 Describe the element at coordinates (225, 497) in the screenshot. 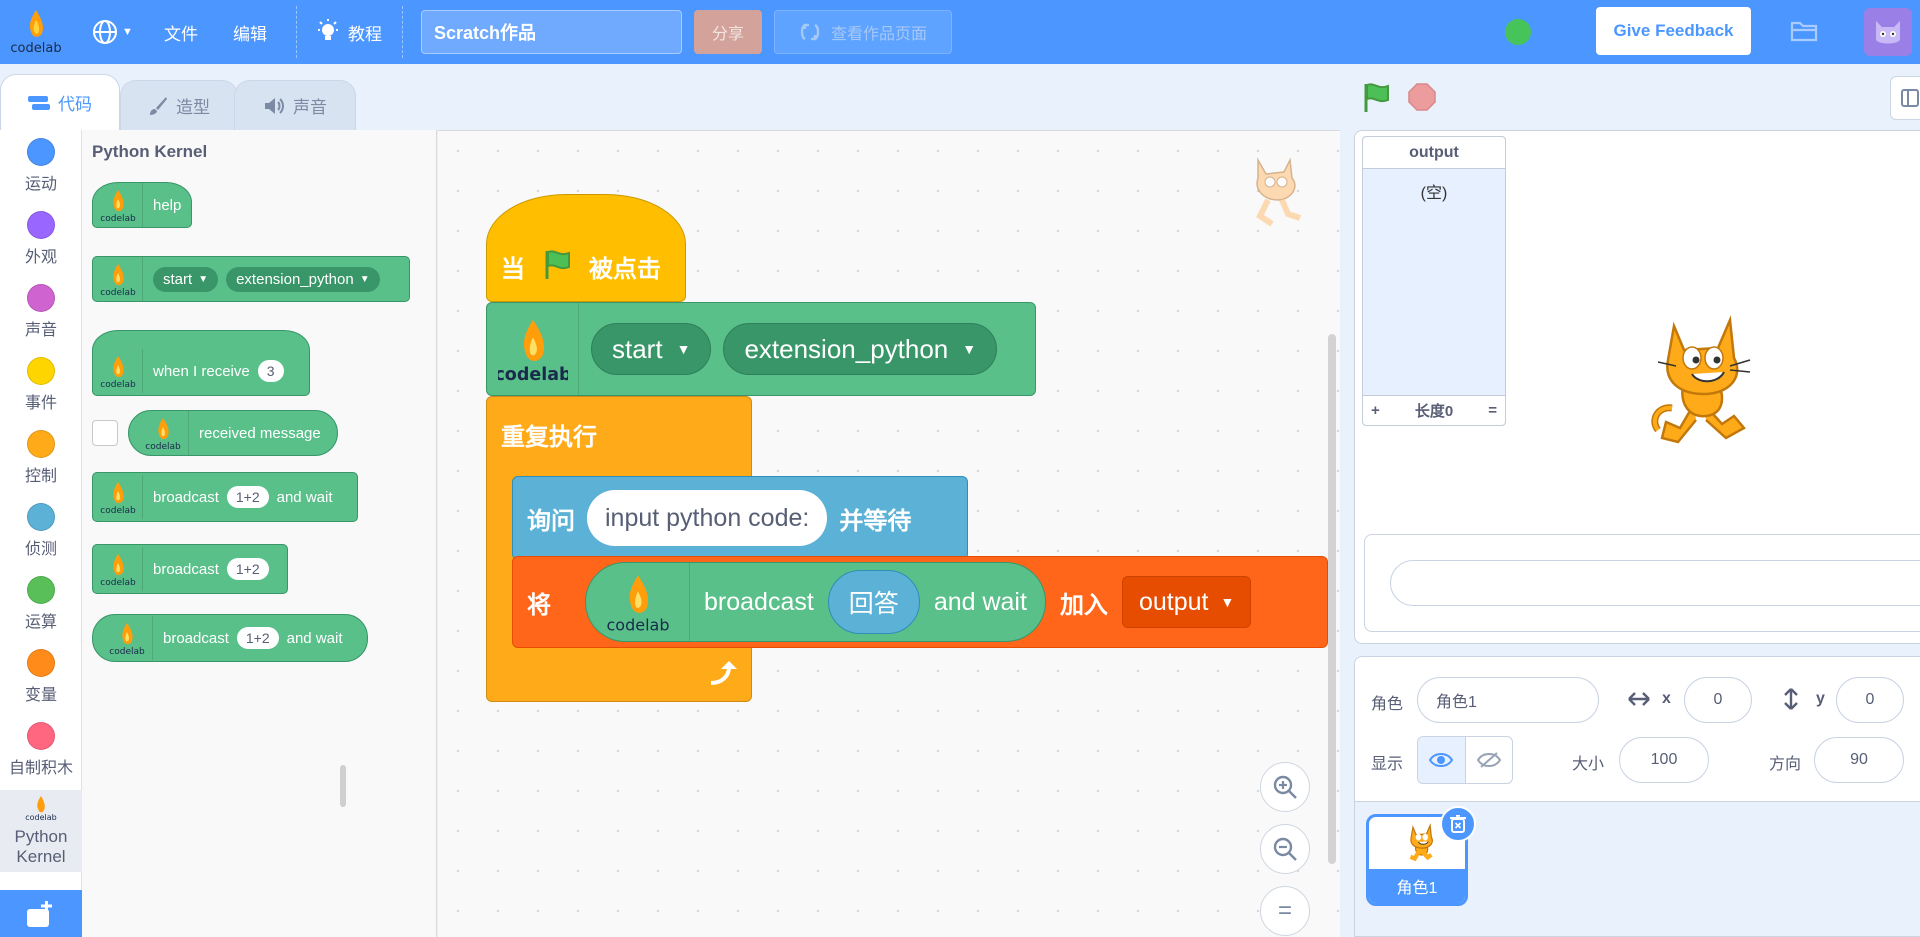

I see `broadcast-and-wait-block: codelab broadcast 1+2 and wait` at that location.